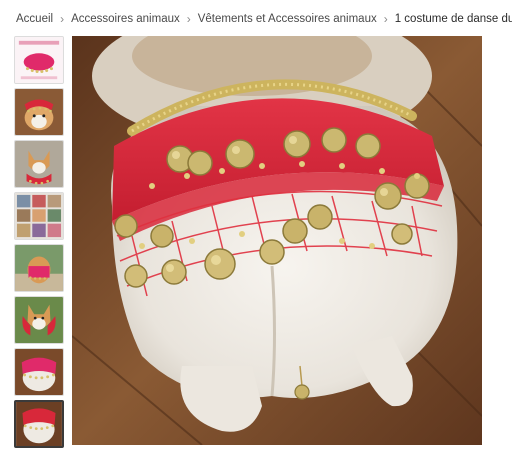  Describe the element at coordinates (453, 19) in the screenshot. I see `breadcrumb-current-product: 1 costume de danse du ventre` at that location.